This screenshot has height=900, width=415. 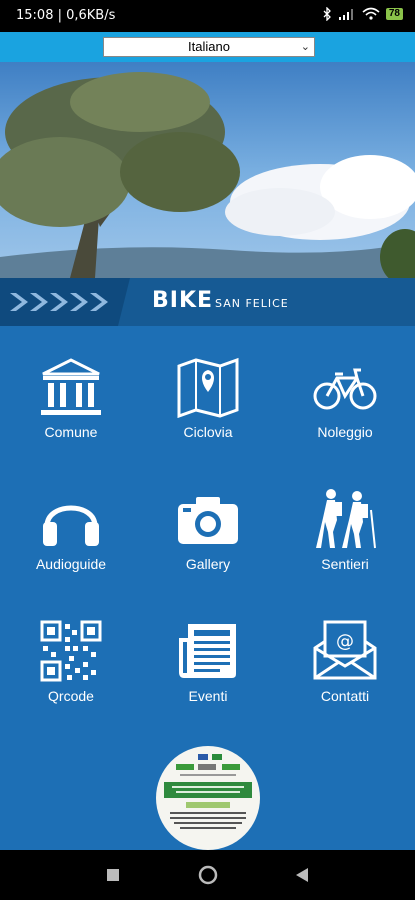 I want to click on menu-item-eventi: Eventi, so click(x=208, y=647).